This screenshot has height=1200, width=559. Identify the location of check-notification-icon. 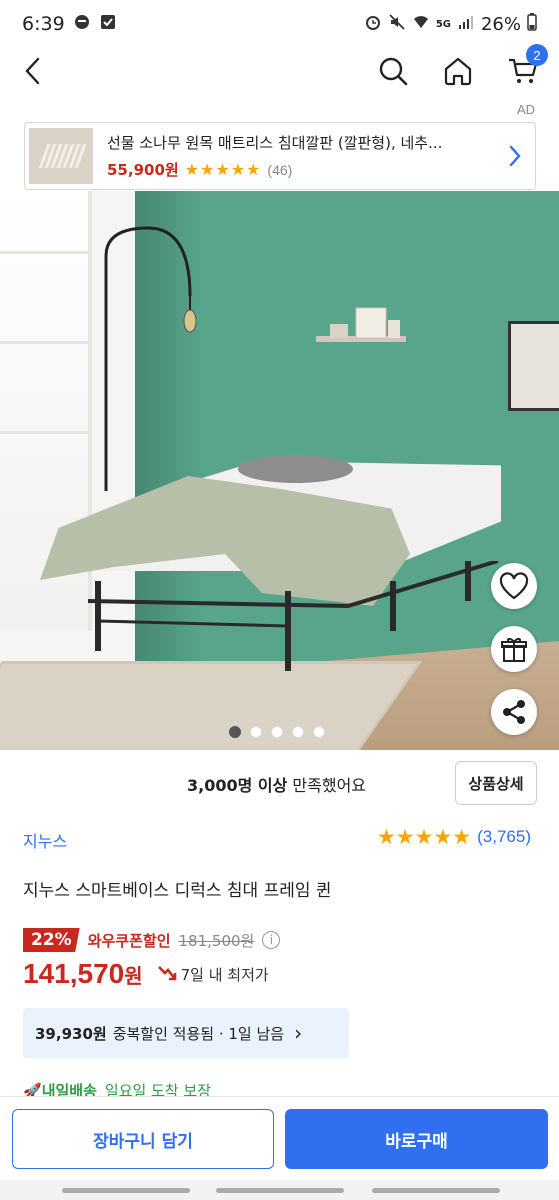
(108, 24).